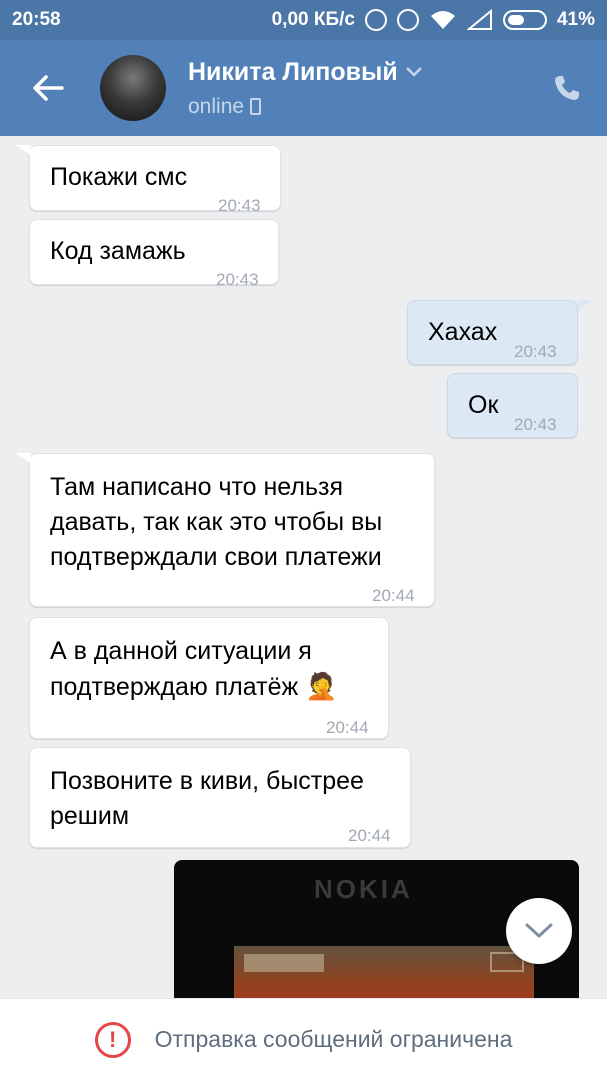  I want to click on photo-caption: NOKIA, so click(363, 889).